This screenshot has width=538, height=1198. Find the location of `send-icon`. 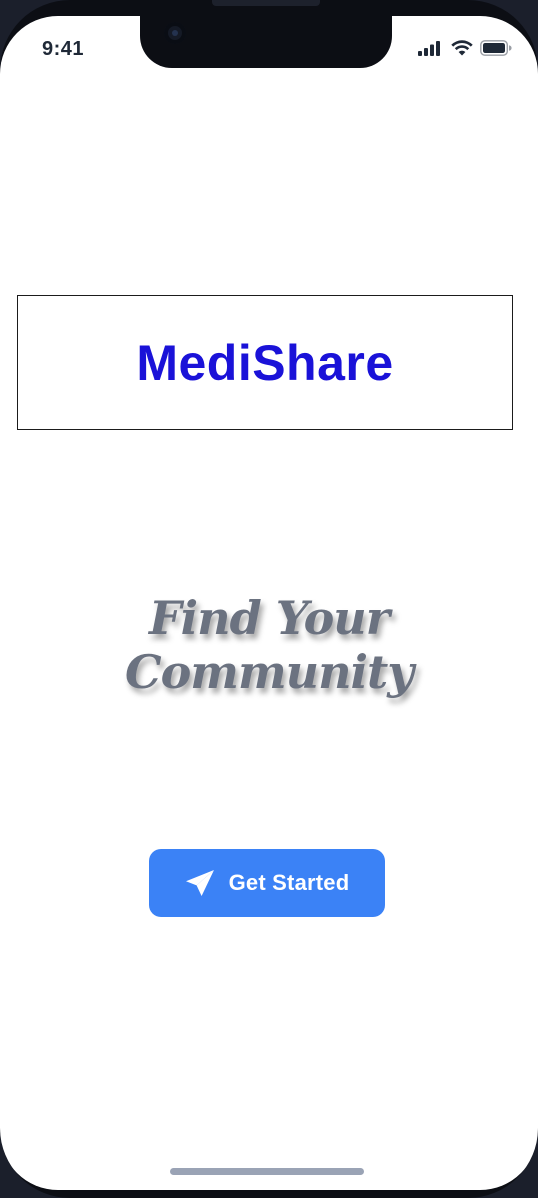

send-icon is located at coordinates (199, 883).